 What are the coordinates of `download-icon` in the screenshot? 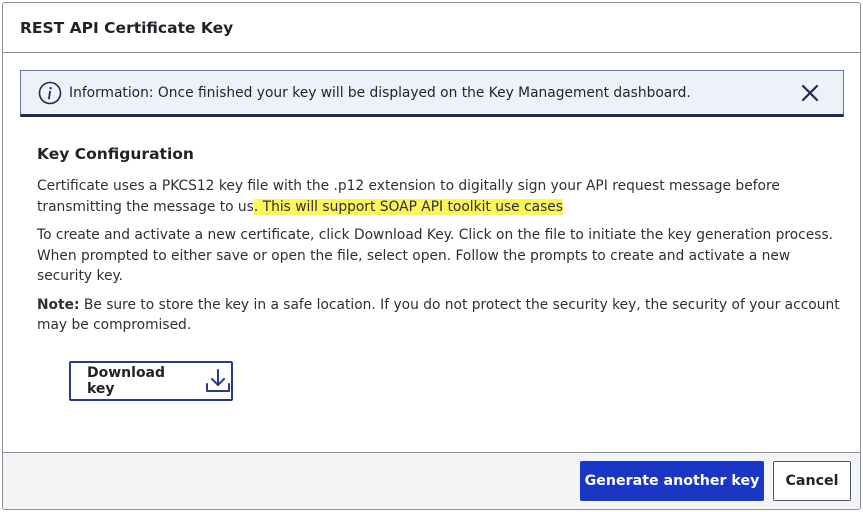 It's located at (218, 381).